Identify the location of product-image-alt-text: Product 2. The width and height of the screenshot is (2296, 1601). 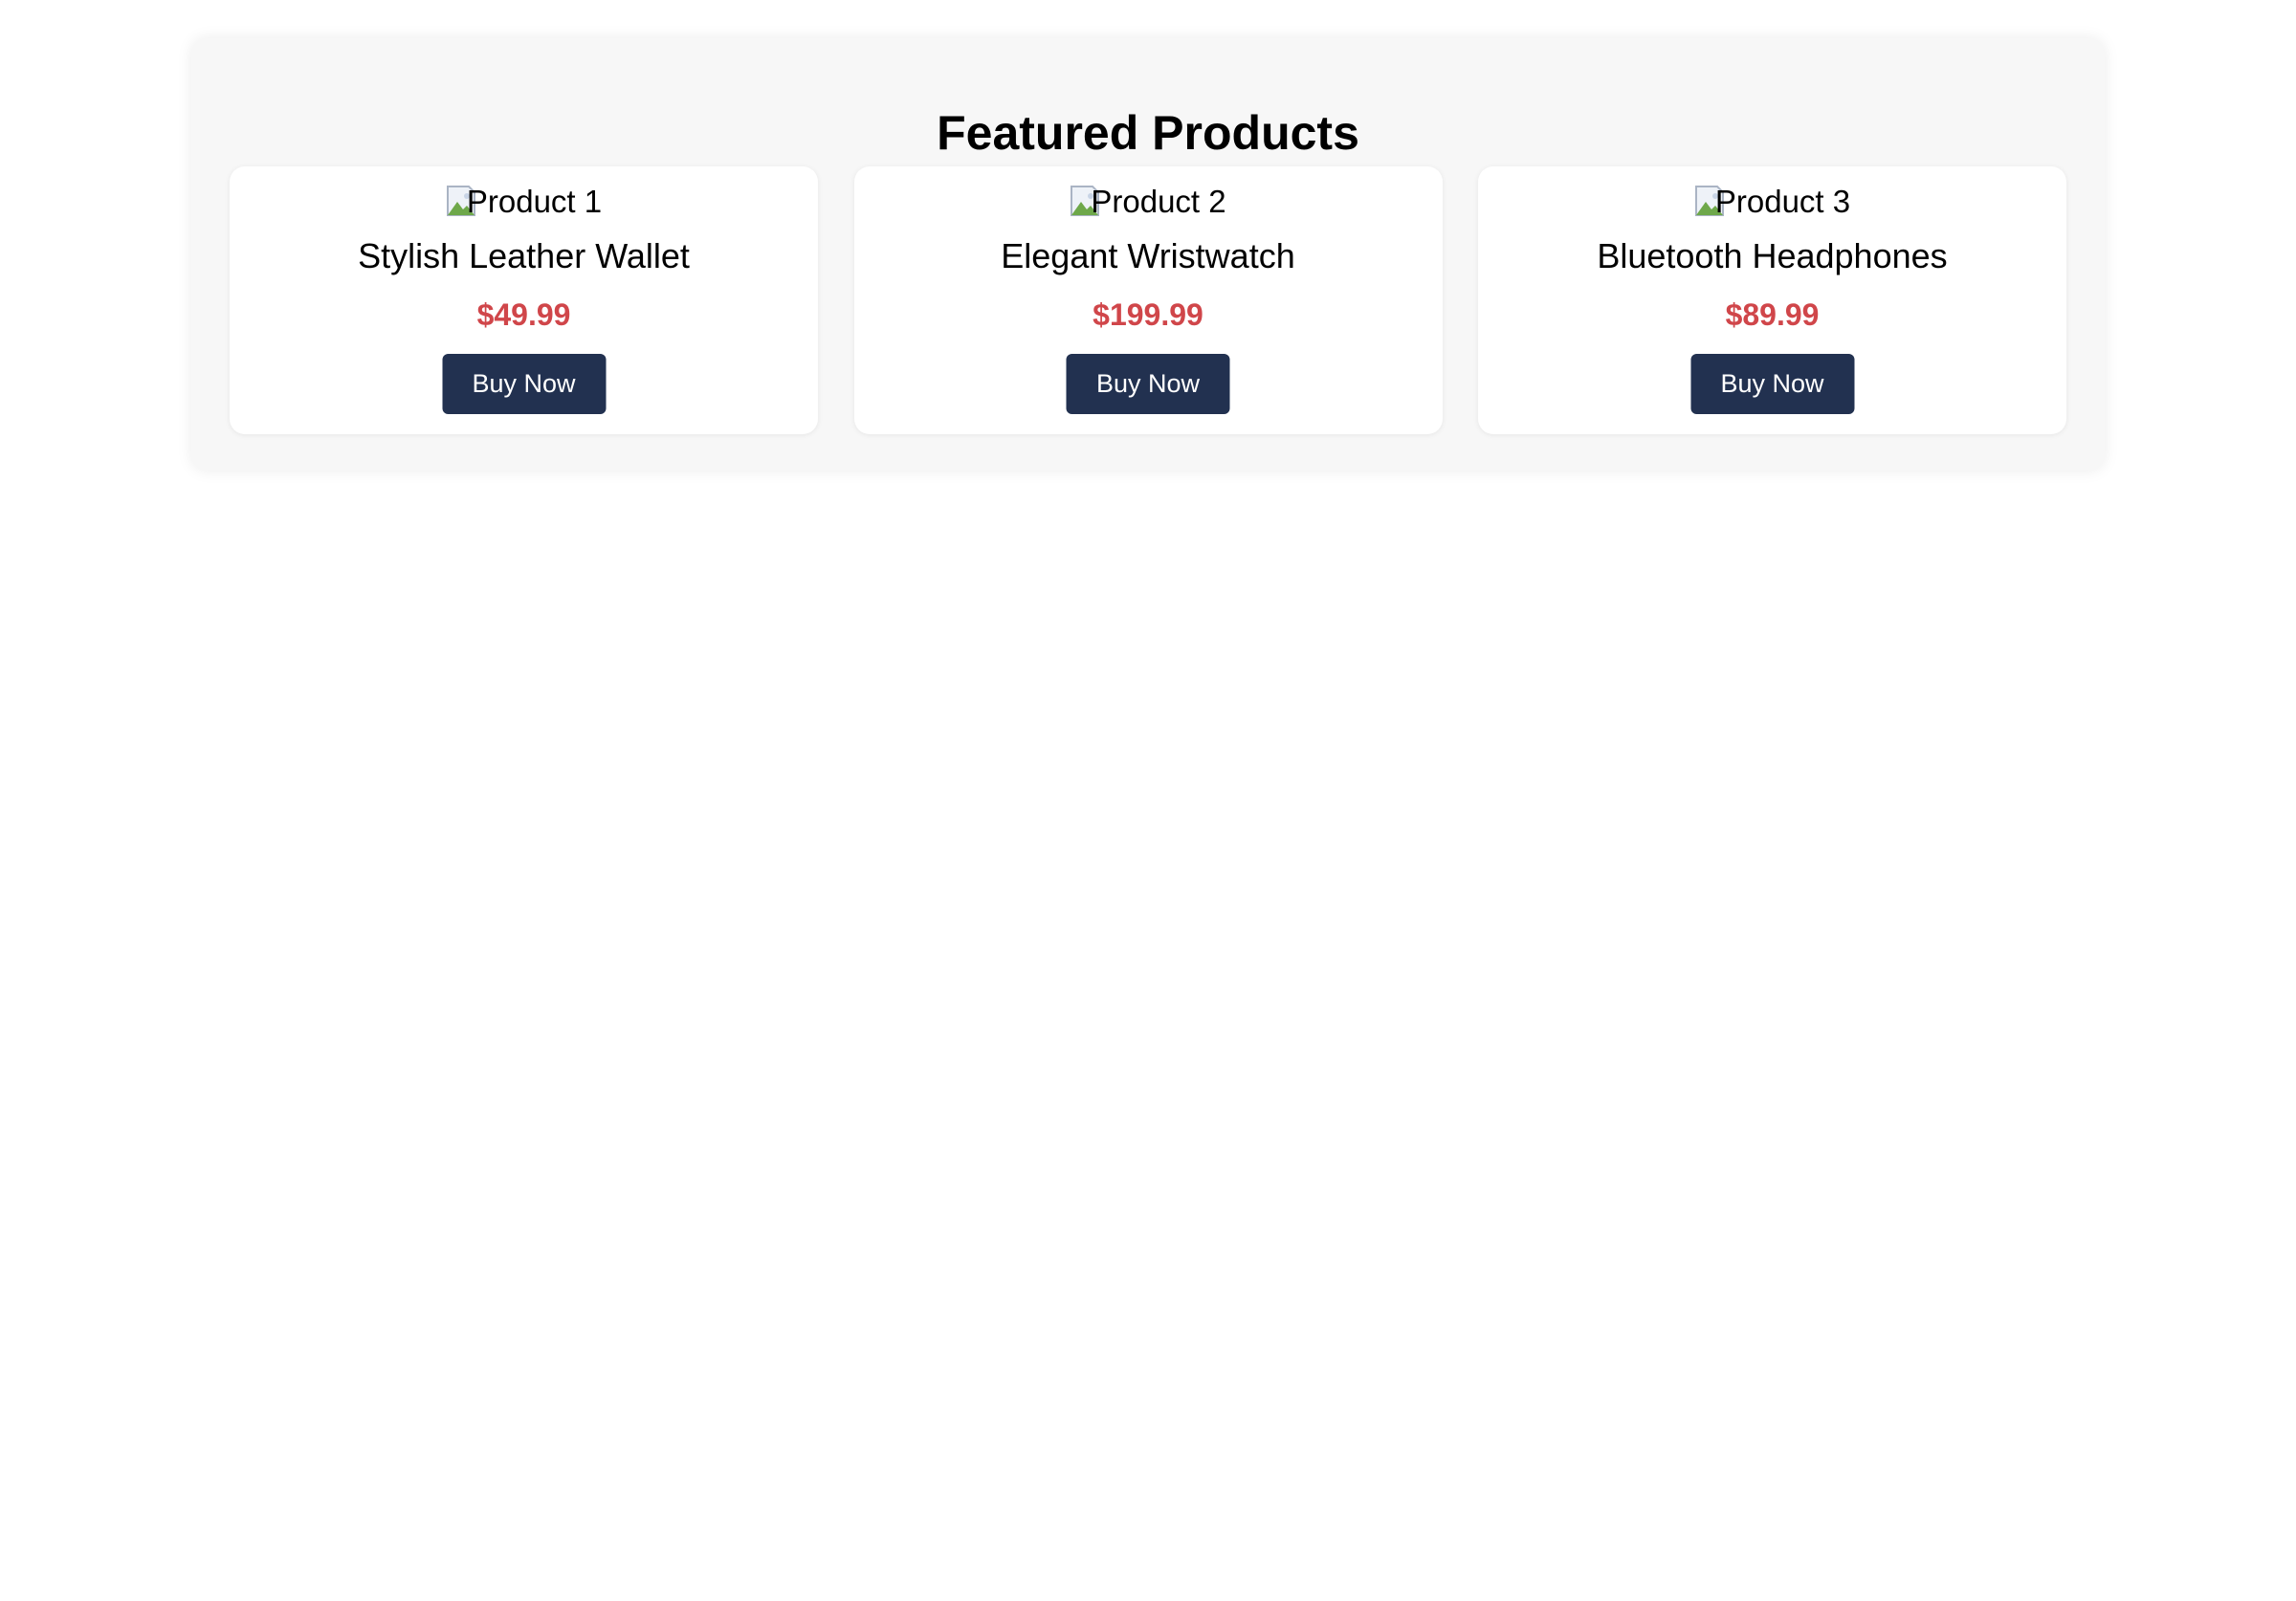
(1158, 201).